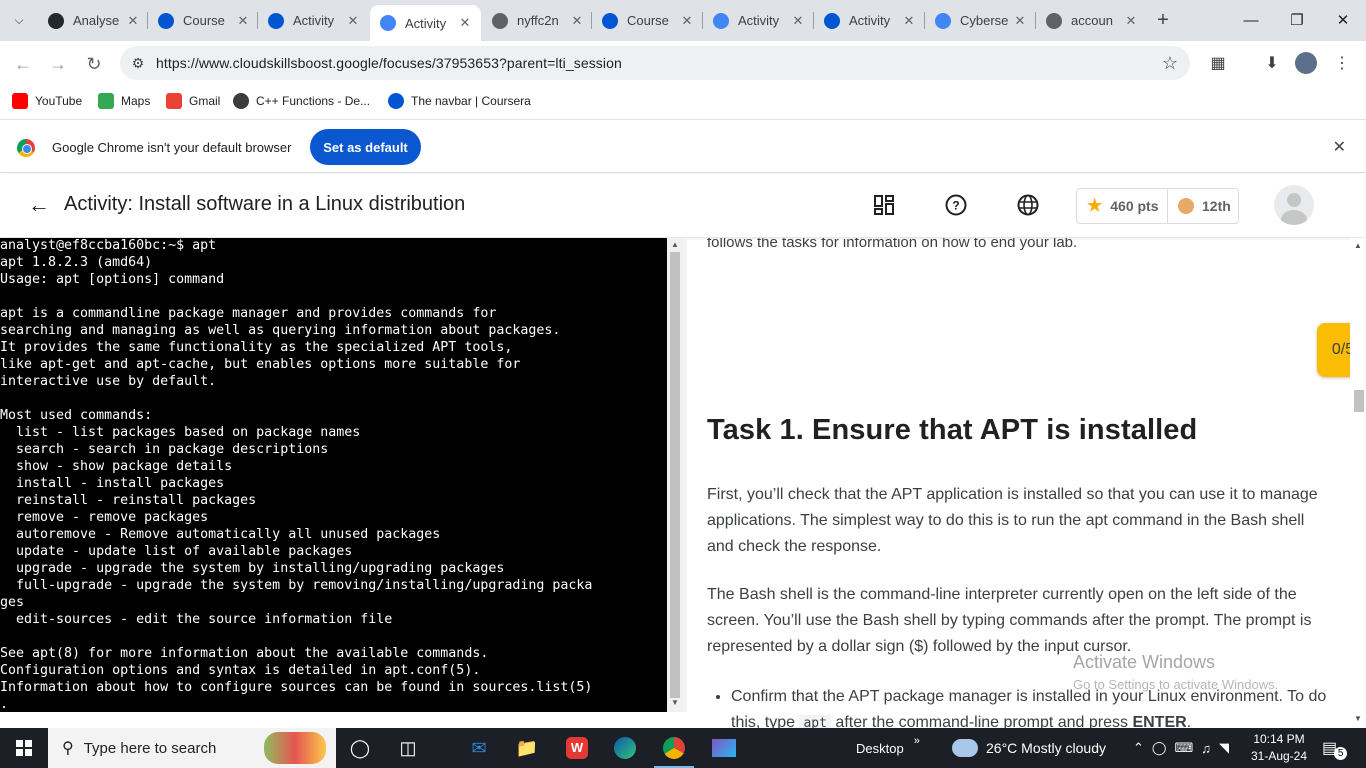 The image size is (1366, 768). What do you see at coordinates (23, 64) in the screenshot?
I see `back-button: ←` at bounding box center [23, 64].